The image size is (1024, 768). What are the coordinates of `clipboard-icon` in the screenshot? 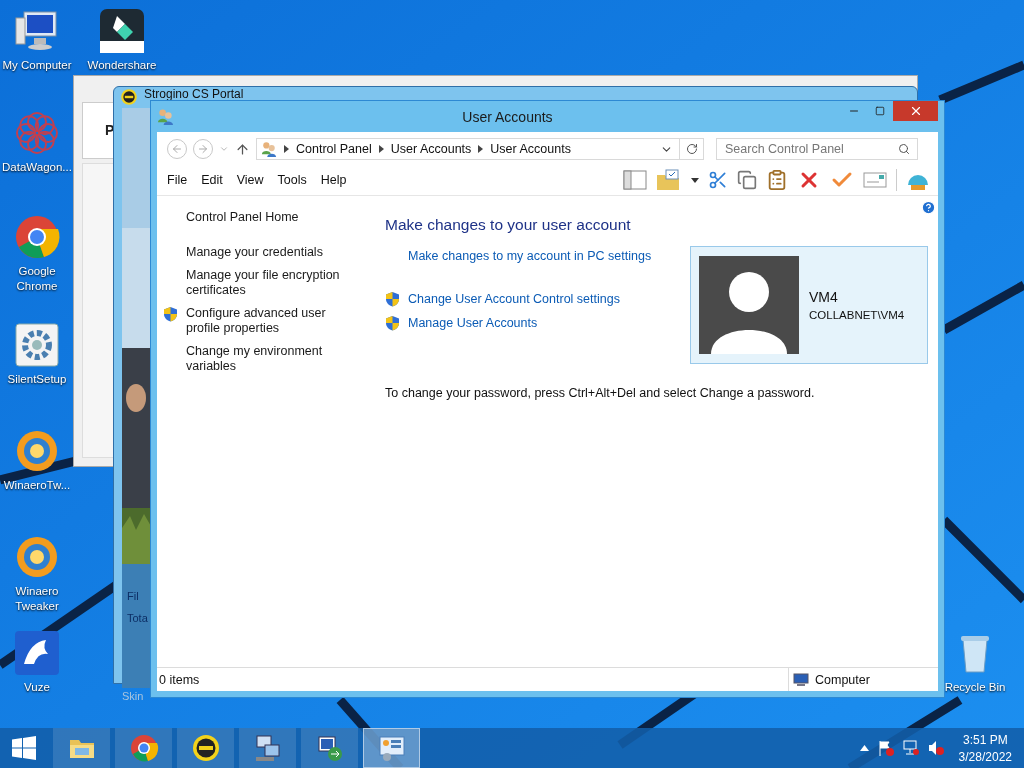 It's located at (777, 180).